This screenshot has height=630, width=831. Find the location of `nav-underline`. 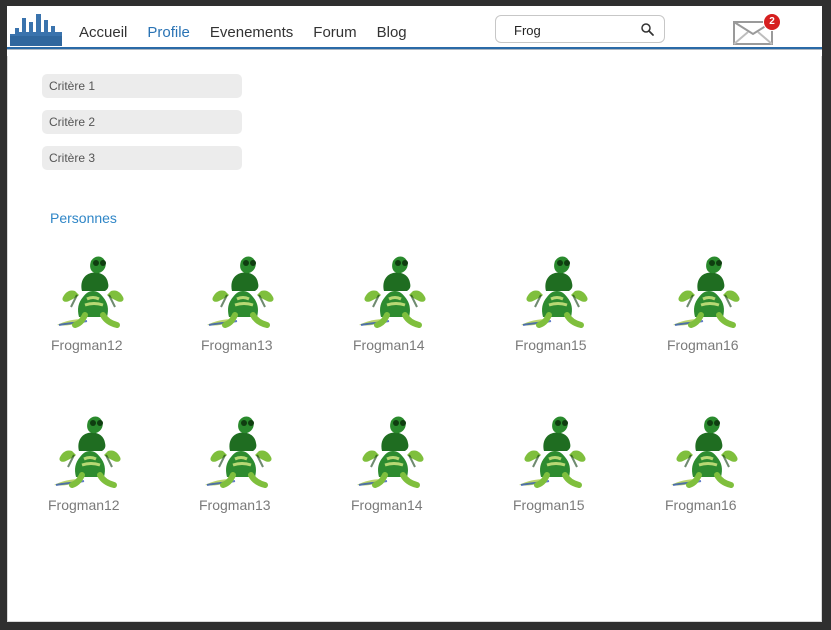

nav-underline is located at coordinates (414, 51).